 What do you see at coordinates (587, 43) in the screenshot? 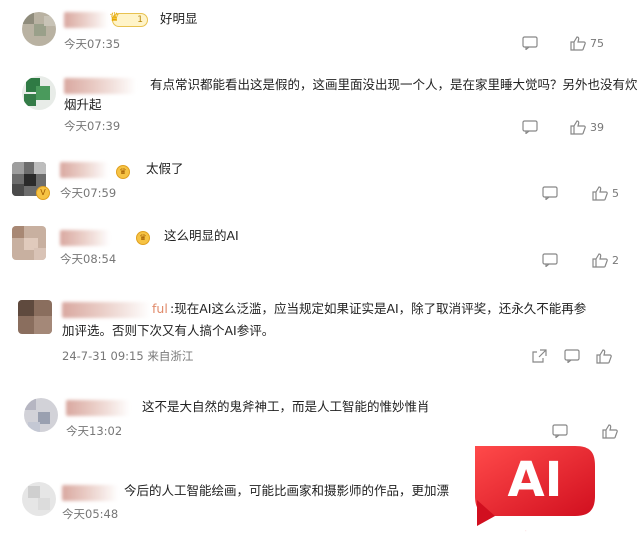
I see `like-button: 75` at bounding box center [587, 43].